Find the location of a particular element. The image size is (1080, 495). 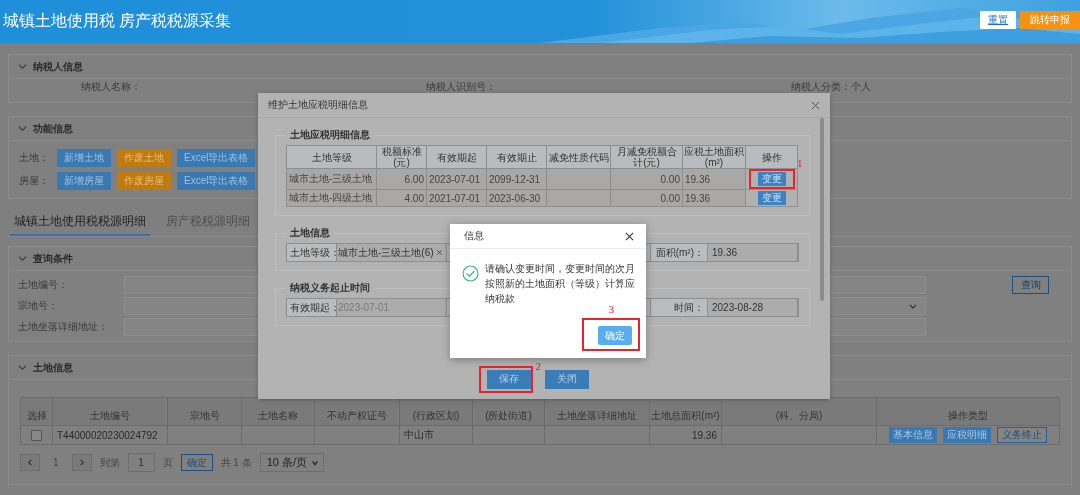

column-header: 土地编号 is located at coordinates (110, 411).